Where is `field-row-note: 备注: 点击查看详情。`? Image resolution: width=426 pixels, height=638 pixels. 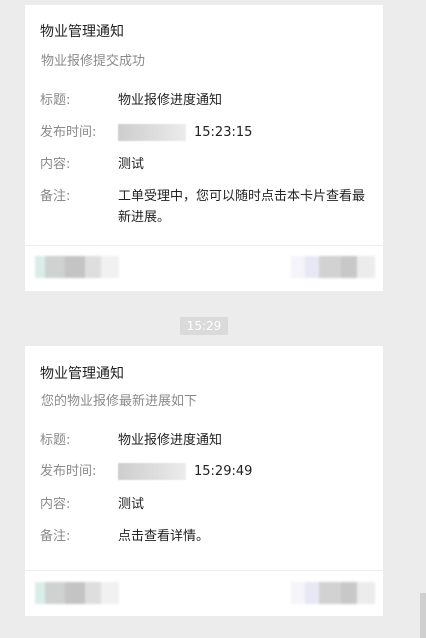
field-row-note: 备注: 点击查看详情。 is located at coordinates (202, 536).